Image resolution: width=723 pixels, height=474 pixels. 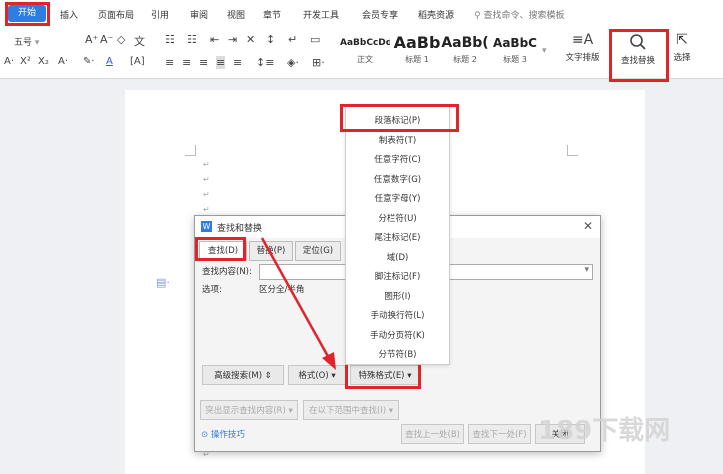 I want to click on menu-item-column-break: 分栏符(U), so click(x=397, y=218).